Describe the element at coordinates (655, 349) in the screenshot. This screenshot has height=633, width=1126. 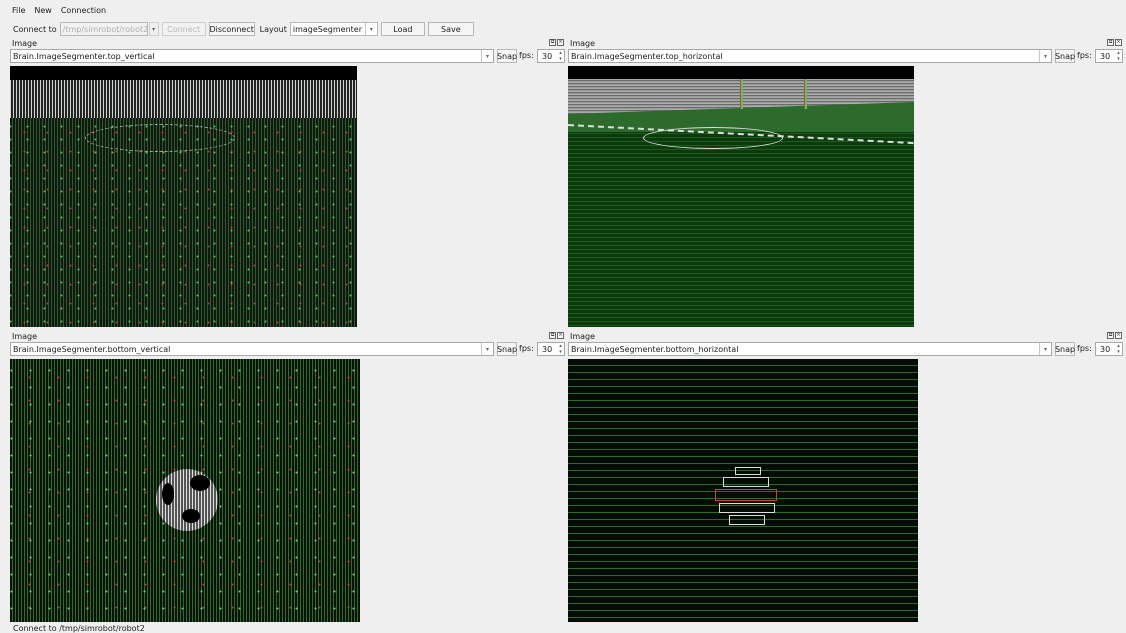
I see `view-select-value: Brain.ImageSegmenter.bottom_horizontal` at that location.